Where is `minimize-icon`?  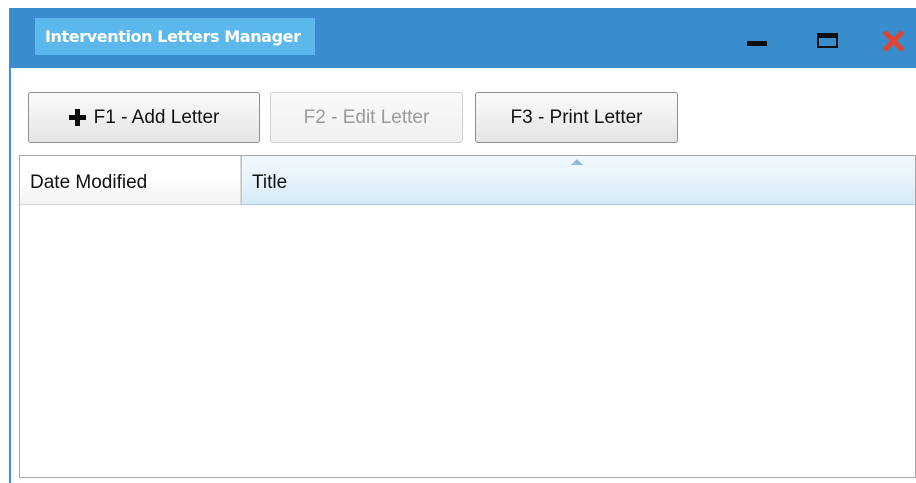
minimize-icon is located at coordinates (757, 43).